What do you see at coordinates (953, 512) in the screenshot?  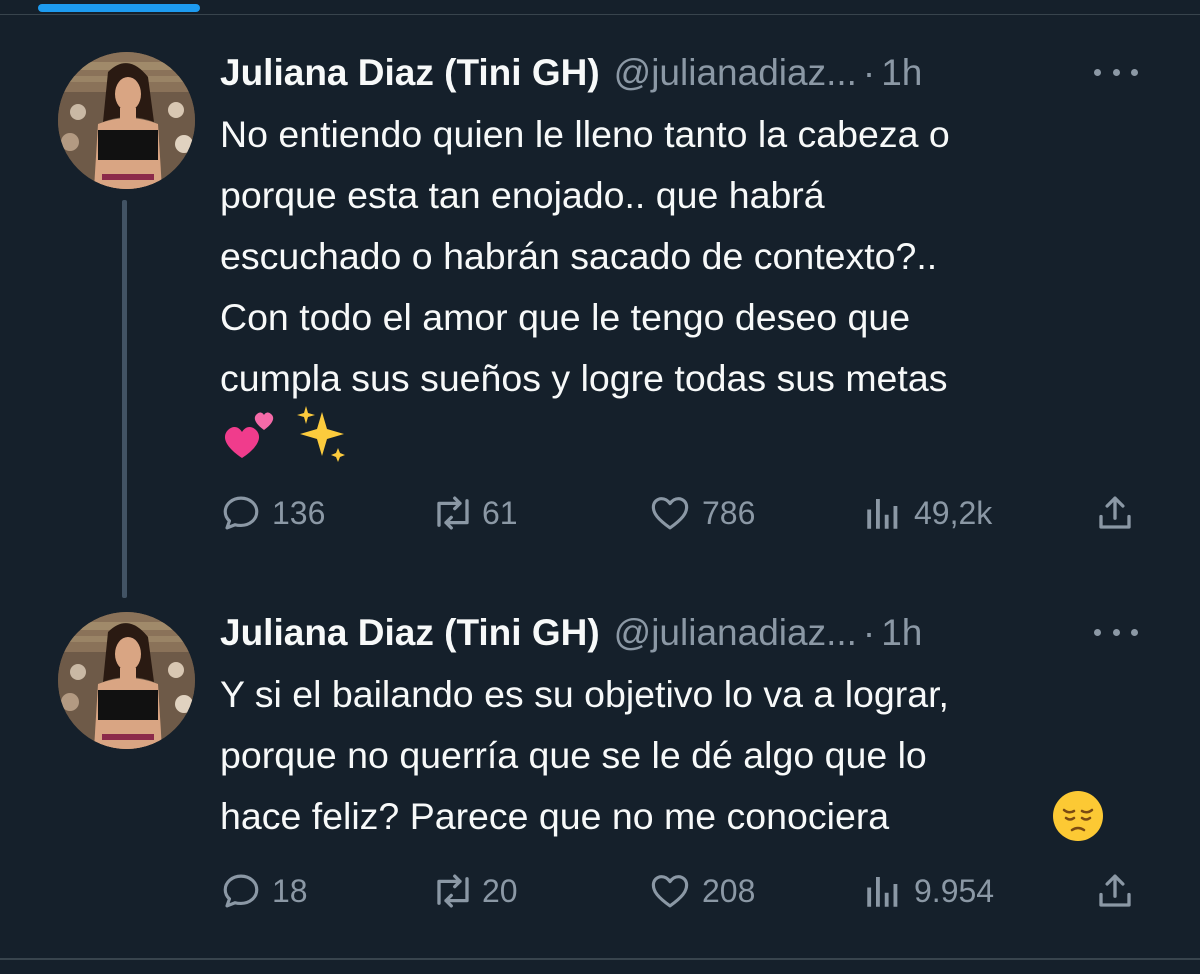 I see `views-count: 49,2k` at bounding box center [953, 512].